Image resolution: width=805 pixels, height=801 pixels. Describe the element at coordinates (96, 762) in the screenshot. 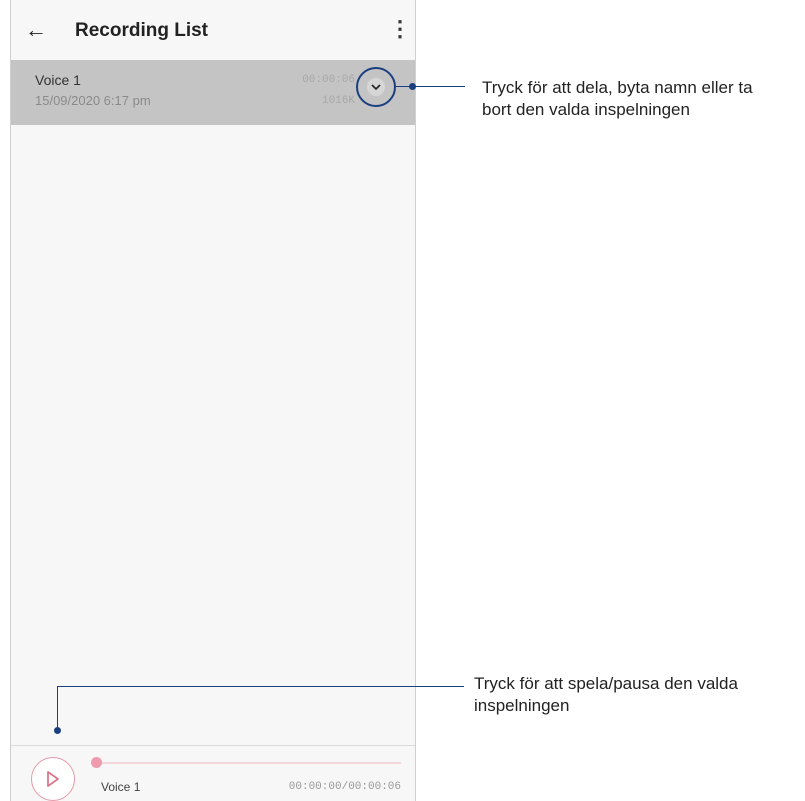

I see `progress-thumb` at that location.